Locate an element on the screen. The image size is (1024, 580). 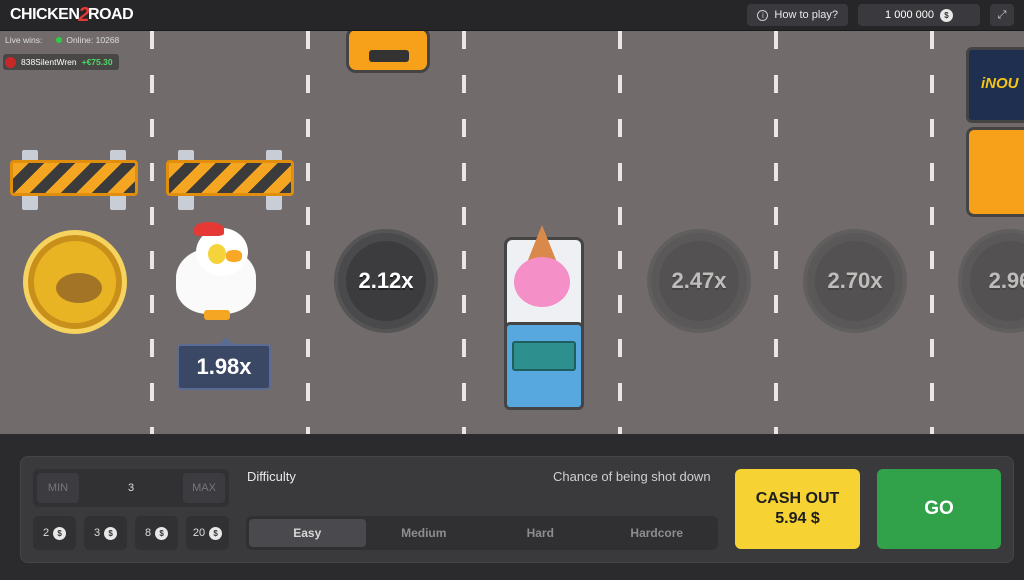
chip-value: 3 is located at coordinates (97, 533).